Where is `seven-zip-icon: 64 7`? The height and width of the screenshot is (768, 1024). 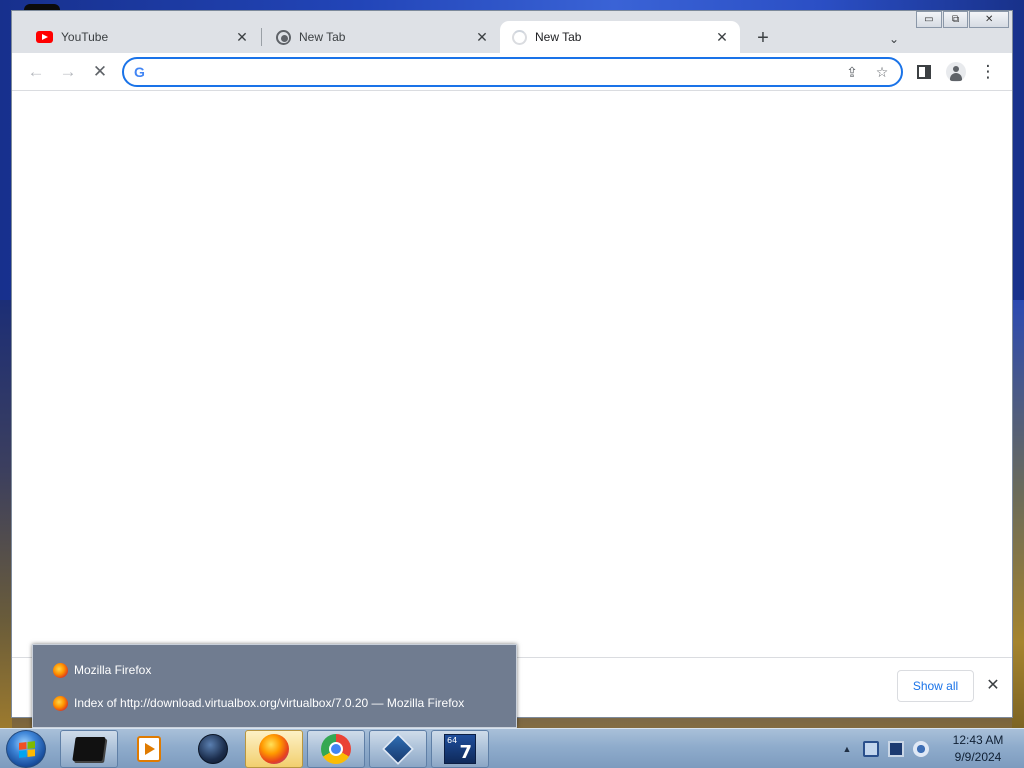
seven-zip-icon: 64 7 is located at coordinates (460, 749).